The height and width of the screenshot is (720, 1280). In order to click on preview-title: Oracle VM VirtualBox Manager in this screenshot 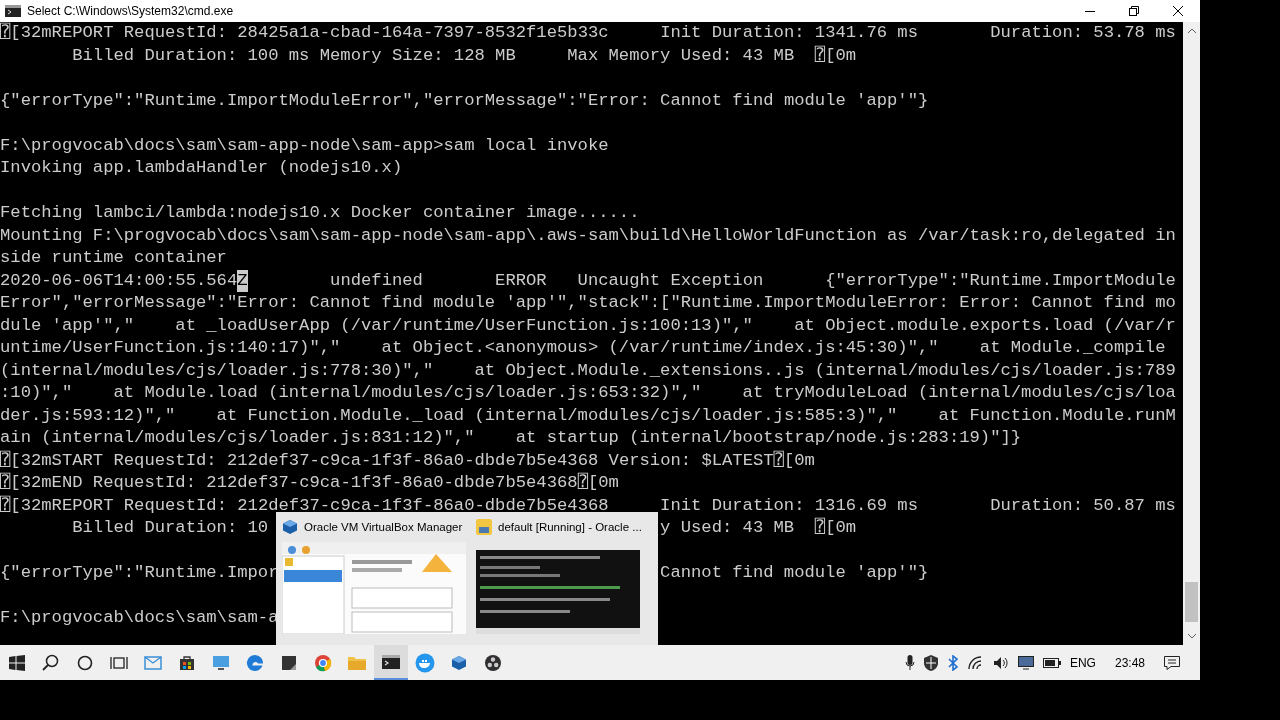, I will do `click(383, 527)`.